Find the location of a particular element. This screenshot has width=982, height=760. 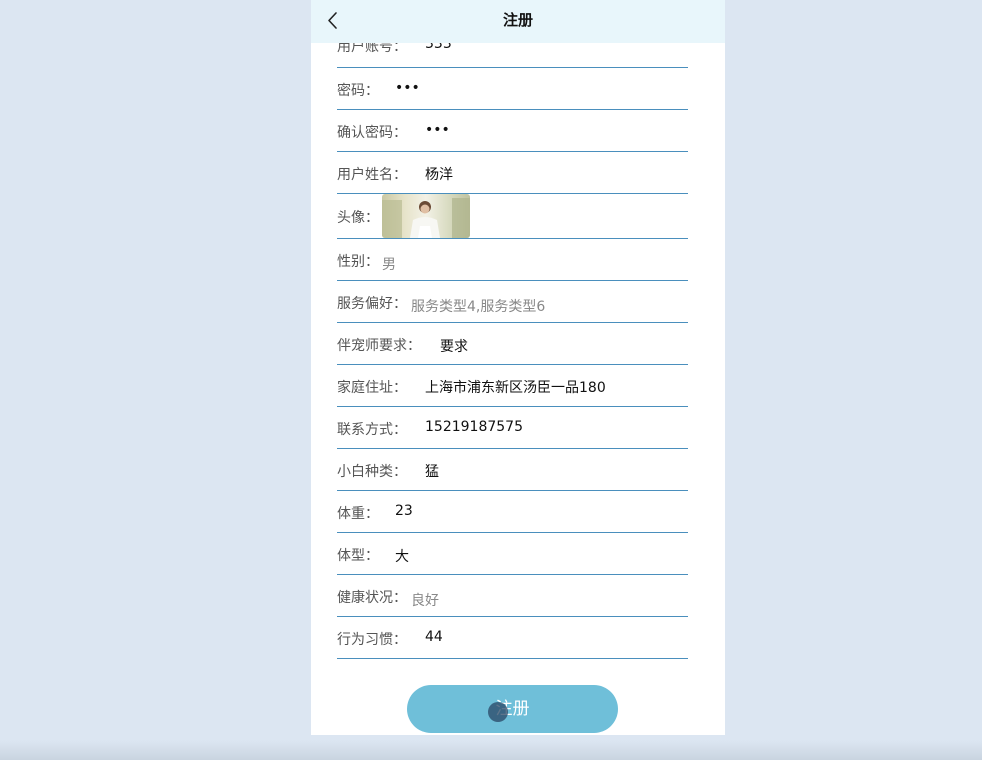

service-preference-field: 服务偏好： 服务类型4,服务类型6 is located at coordinates (512, 302).